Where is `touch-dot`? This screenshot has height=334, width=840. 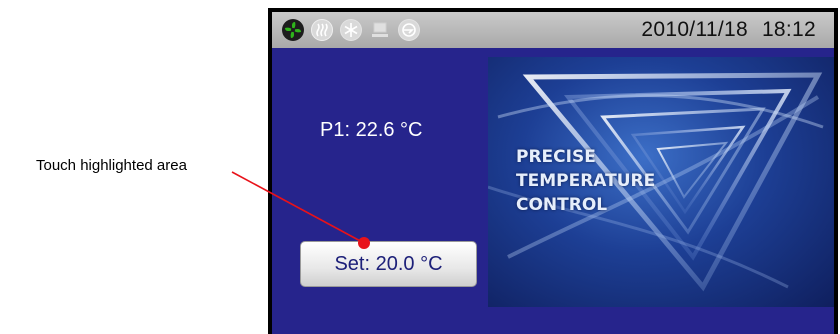 touch-dot is located at coordinates (364, 243).